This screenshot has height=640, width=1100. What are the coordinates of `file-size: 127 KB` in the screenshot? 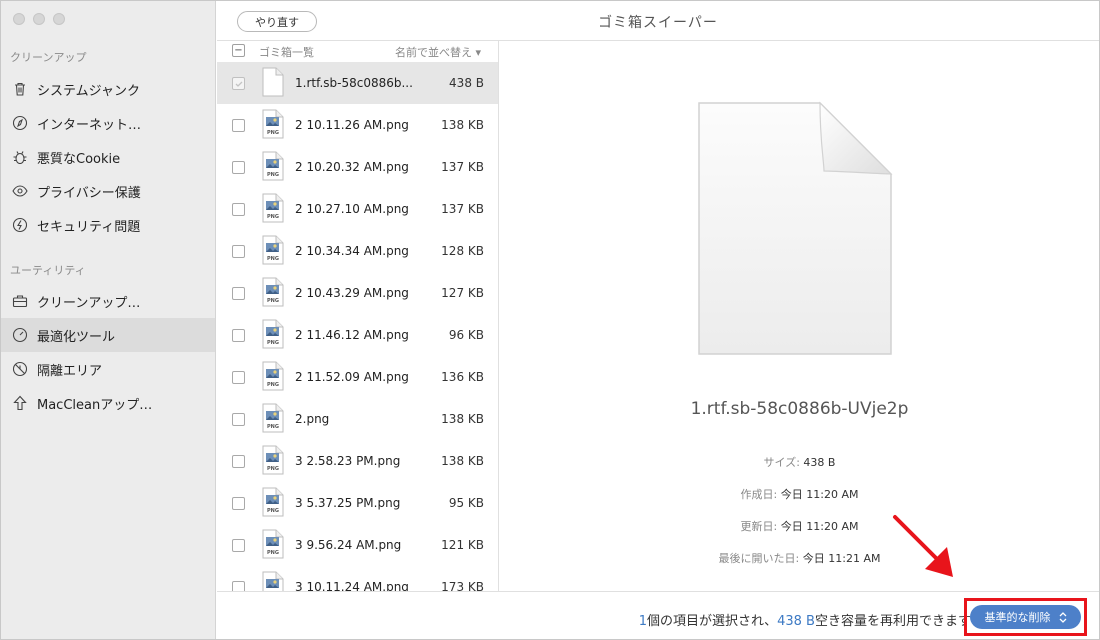 It's located at (462, 293).